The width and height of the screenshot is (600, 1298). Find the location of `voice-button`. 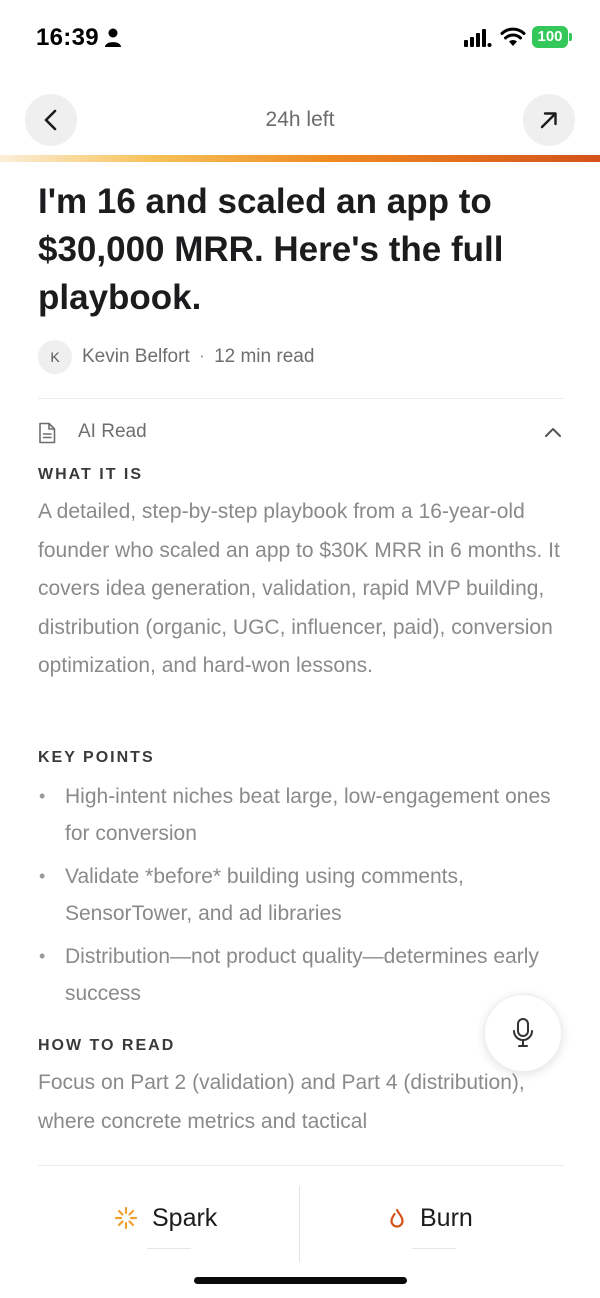

voice-button is located at coordinates (523, 1033).